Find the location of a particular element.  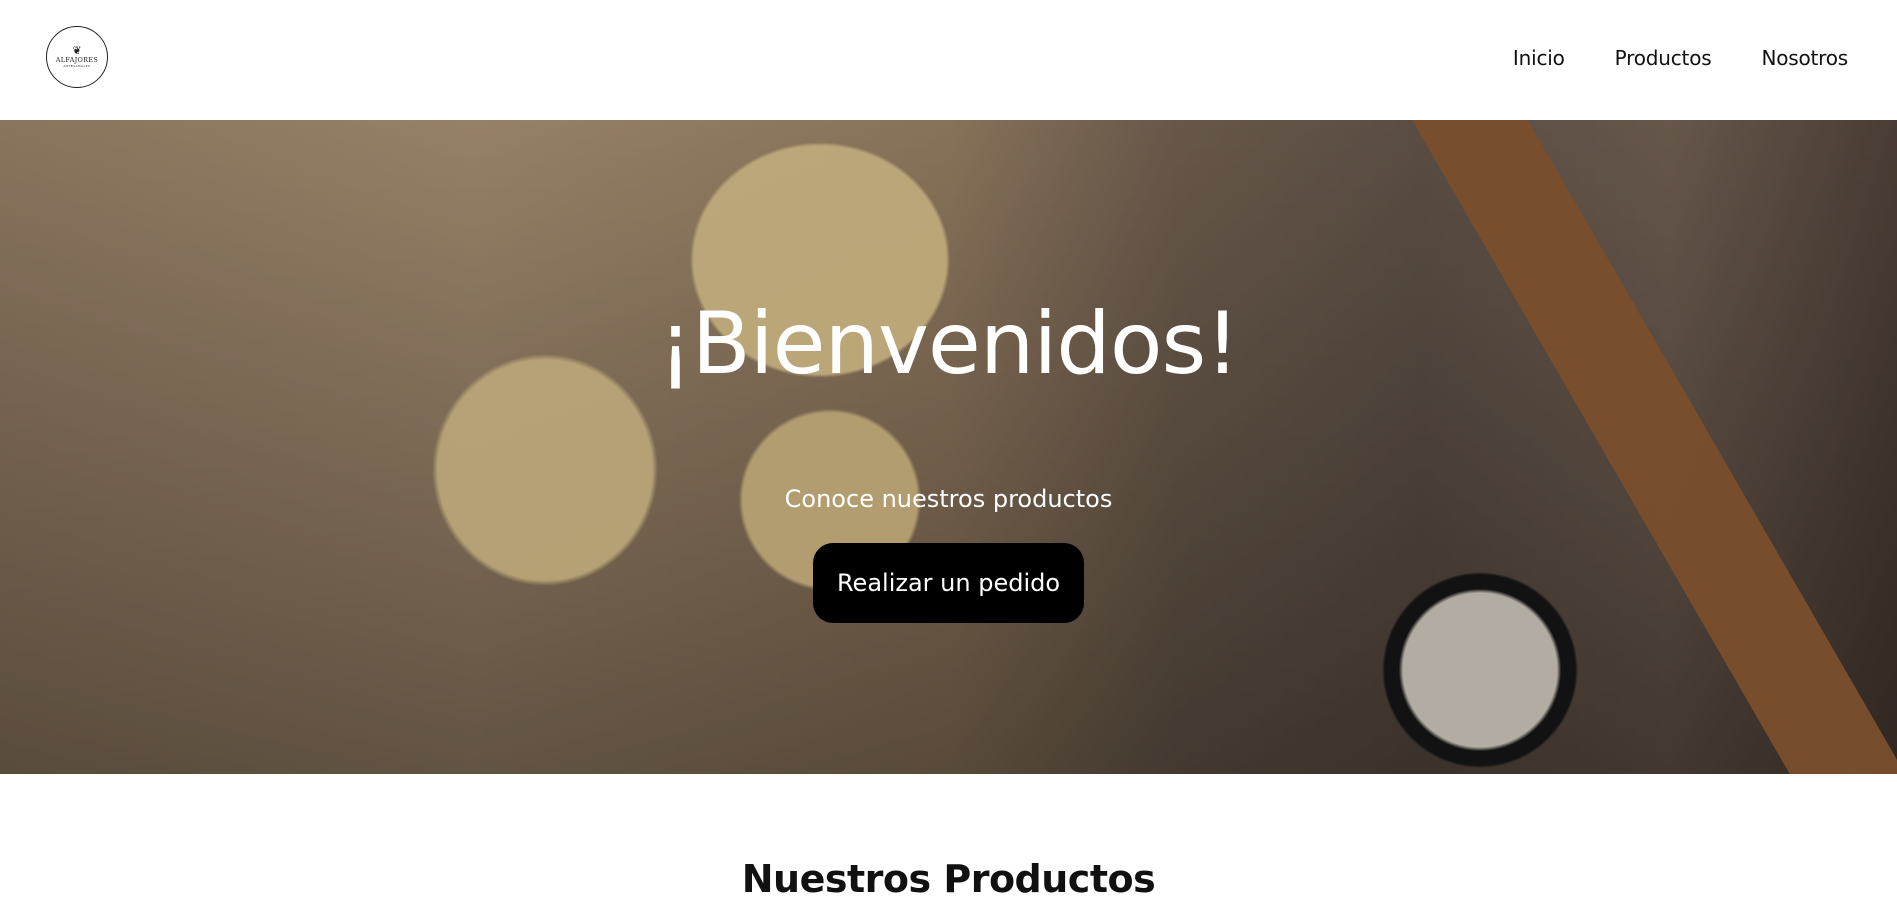

whisk-icon: ❦ is located at coordinates (77, 50).